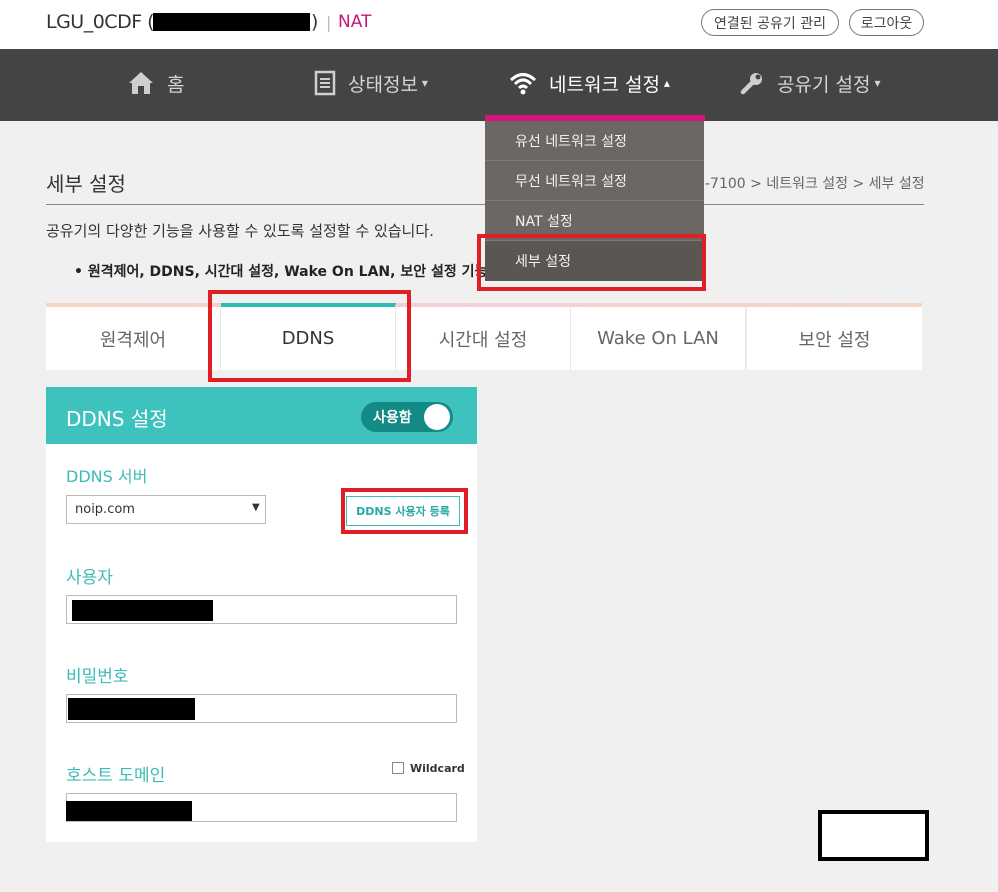 Image resolution: width=998 pixels, height=892 pixels. What do you see at coordinates (155, 83) in the screenshot?
I see `nav-item-home: 홈` at bounding box center [155, 83].